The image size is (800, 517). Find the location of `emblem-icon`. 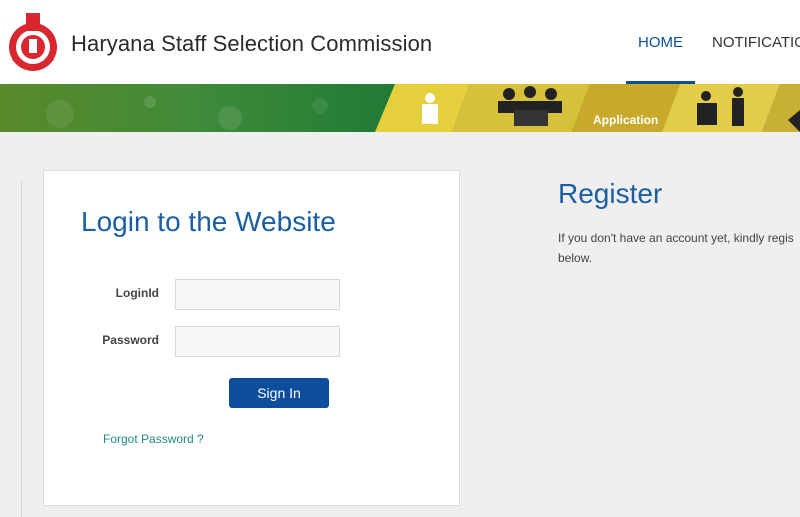

emblem-icon is located at coordinates (33, 42).